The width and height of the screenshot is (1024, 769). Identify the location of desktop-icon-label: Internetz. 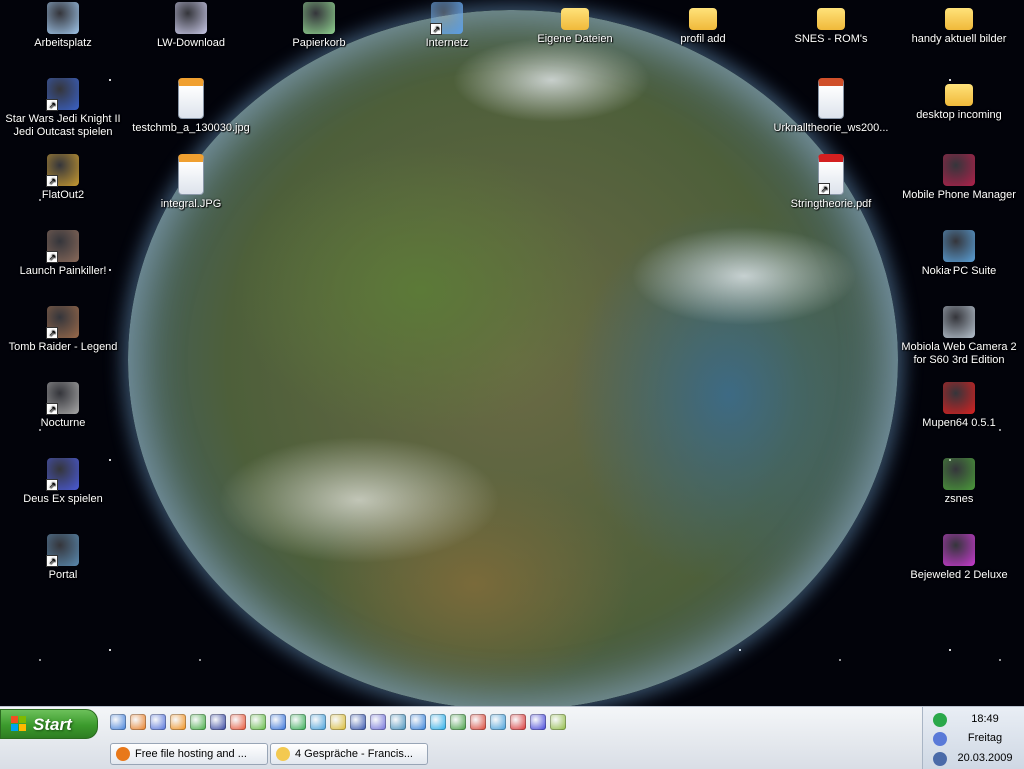
(447, 43).